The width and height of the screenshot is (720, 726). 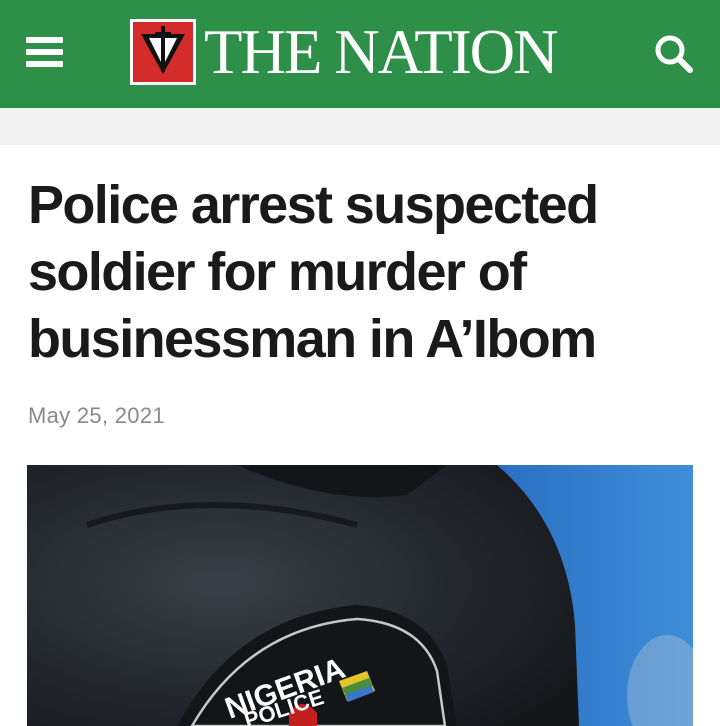 I want to click on site-name: THE NATION, so click(x=381, y=52).